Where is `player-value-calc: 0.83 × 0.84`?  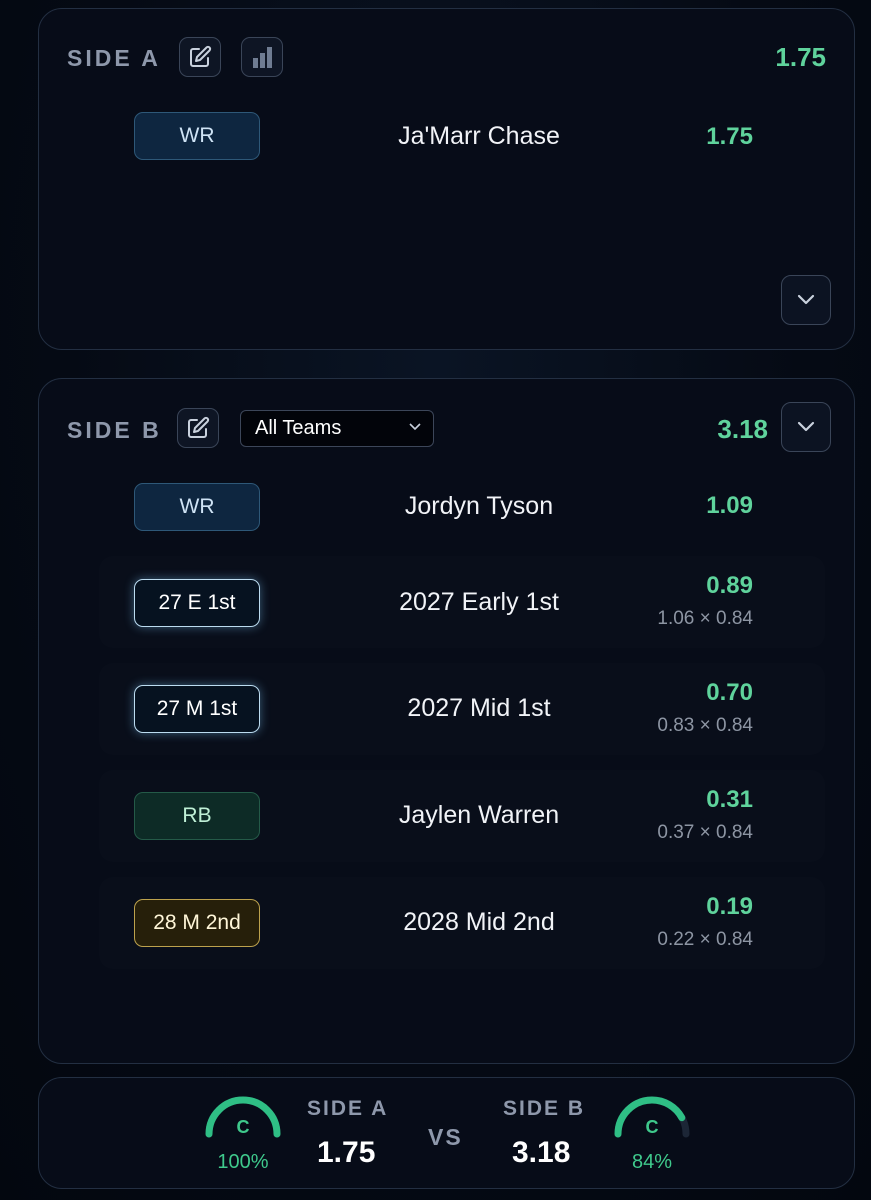
player-value-calc: 0.83 × 0.84 is located at coordinates (705, 725).